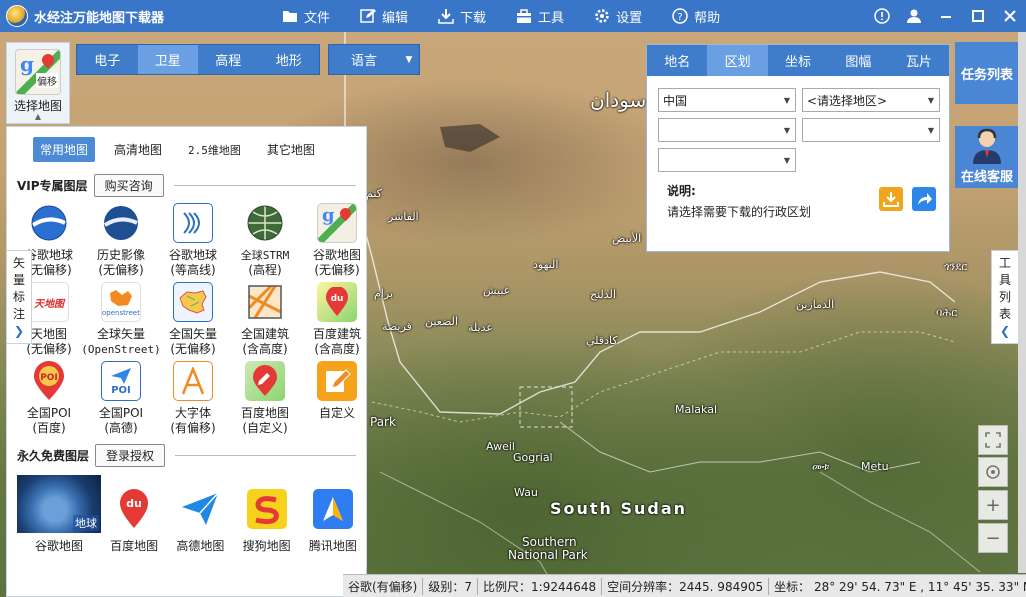 This screenshot has width=1026, height=597. Describe the element at coordinates (946, 16) in the screenshot. I see `minimize-button` at that location.